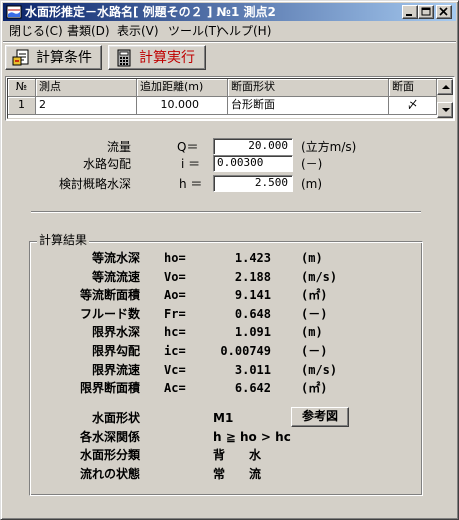 The height and width of the screenshot is (520, 459). I want to click on calc-conditions-button: 計算条件, so click(53, 57).